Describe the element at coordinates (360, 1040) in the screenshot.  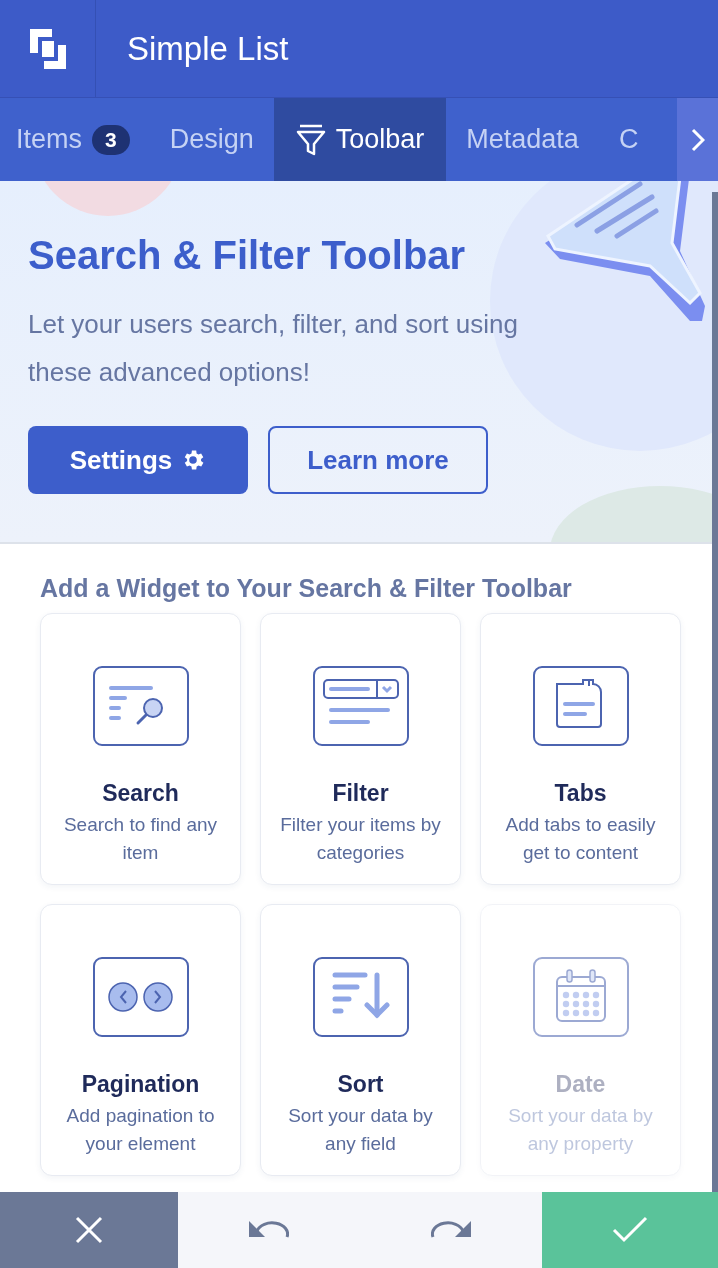
I see `widget-card: Sort Sort your data by any field` at that location.